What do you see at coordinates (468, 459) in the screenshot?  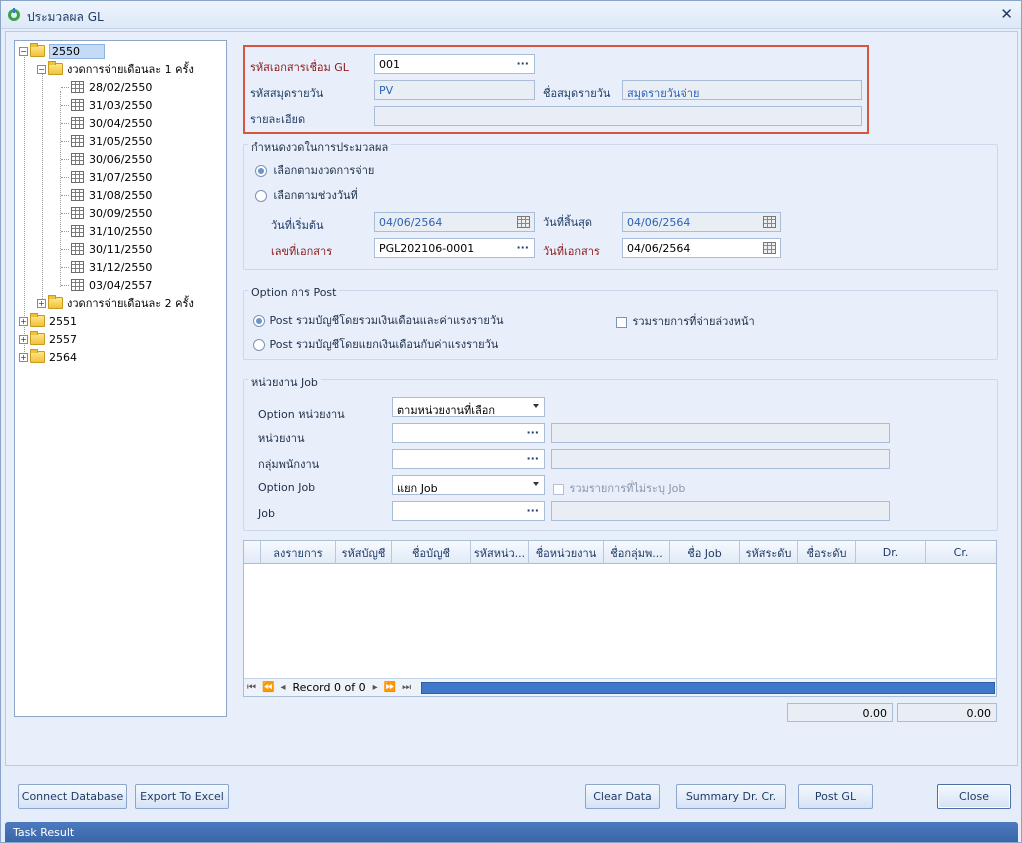 I see `emp-group-field: ···` at bounding box center [468, 459].